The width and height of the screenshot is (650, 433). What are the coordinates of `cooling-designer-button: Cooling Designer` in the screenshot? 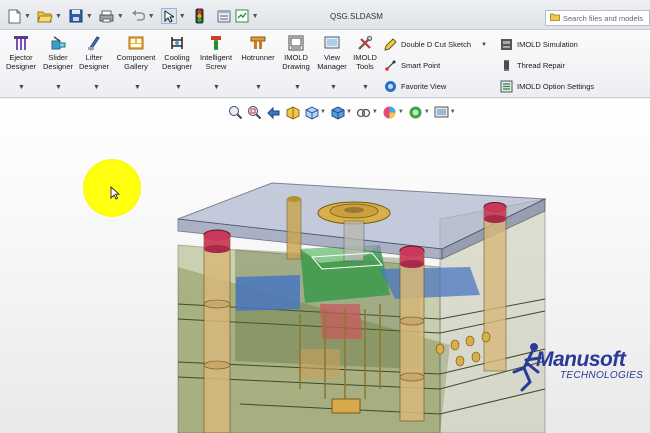 It's located at (177, 53).